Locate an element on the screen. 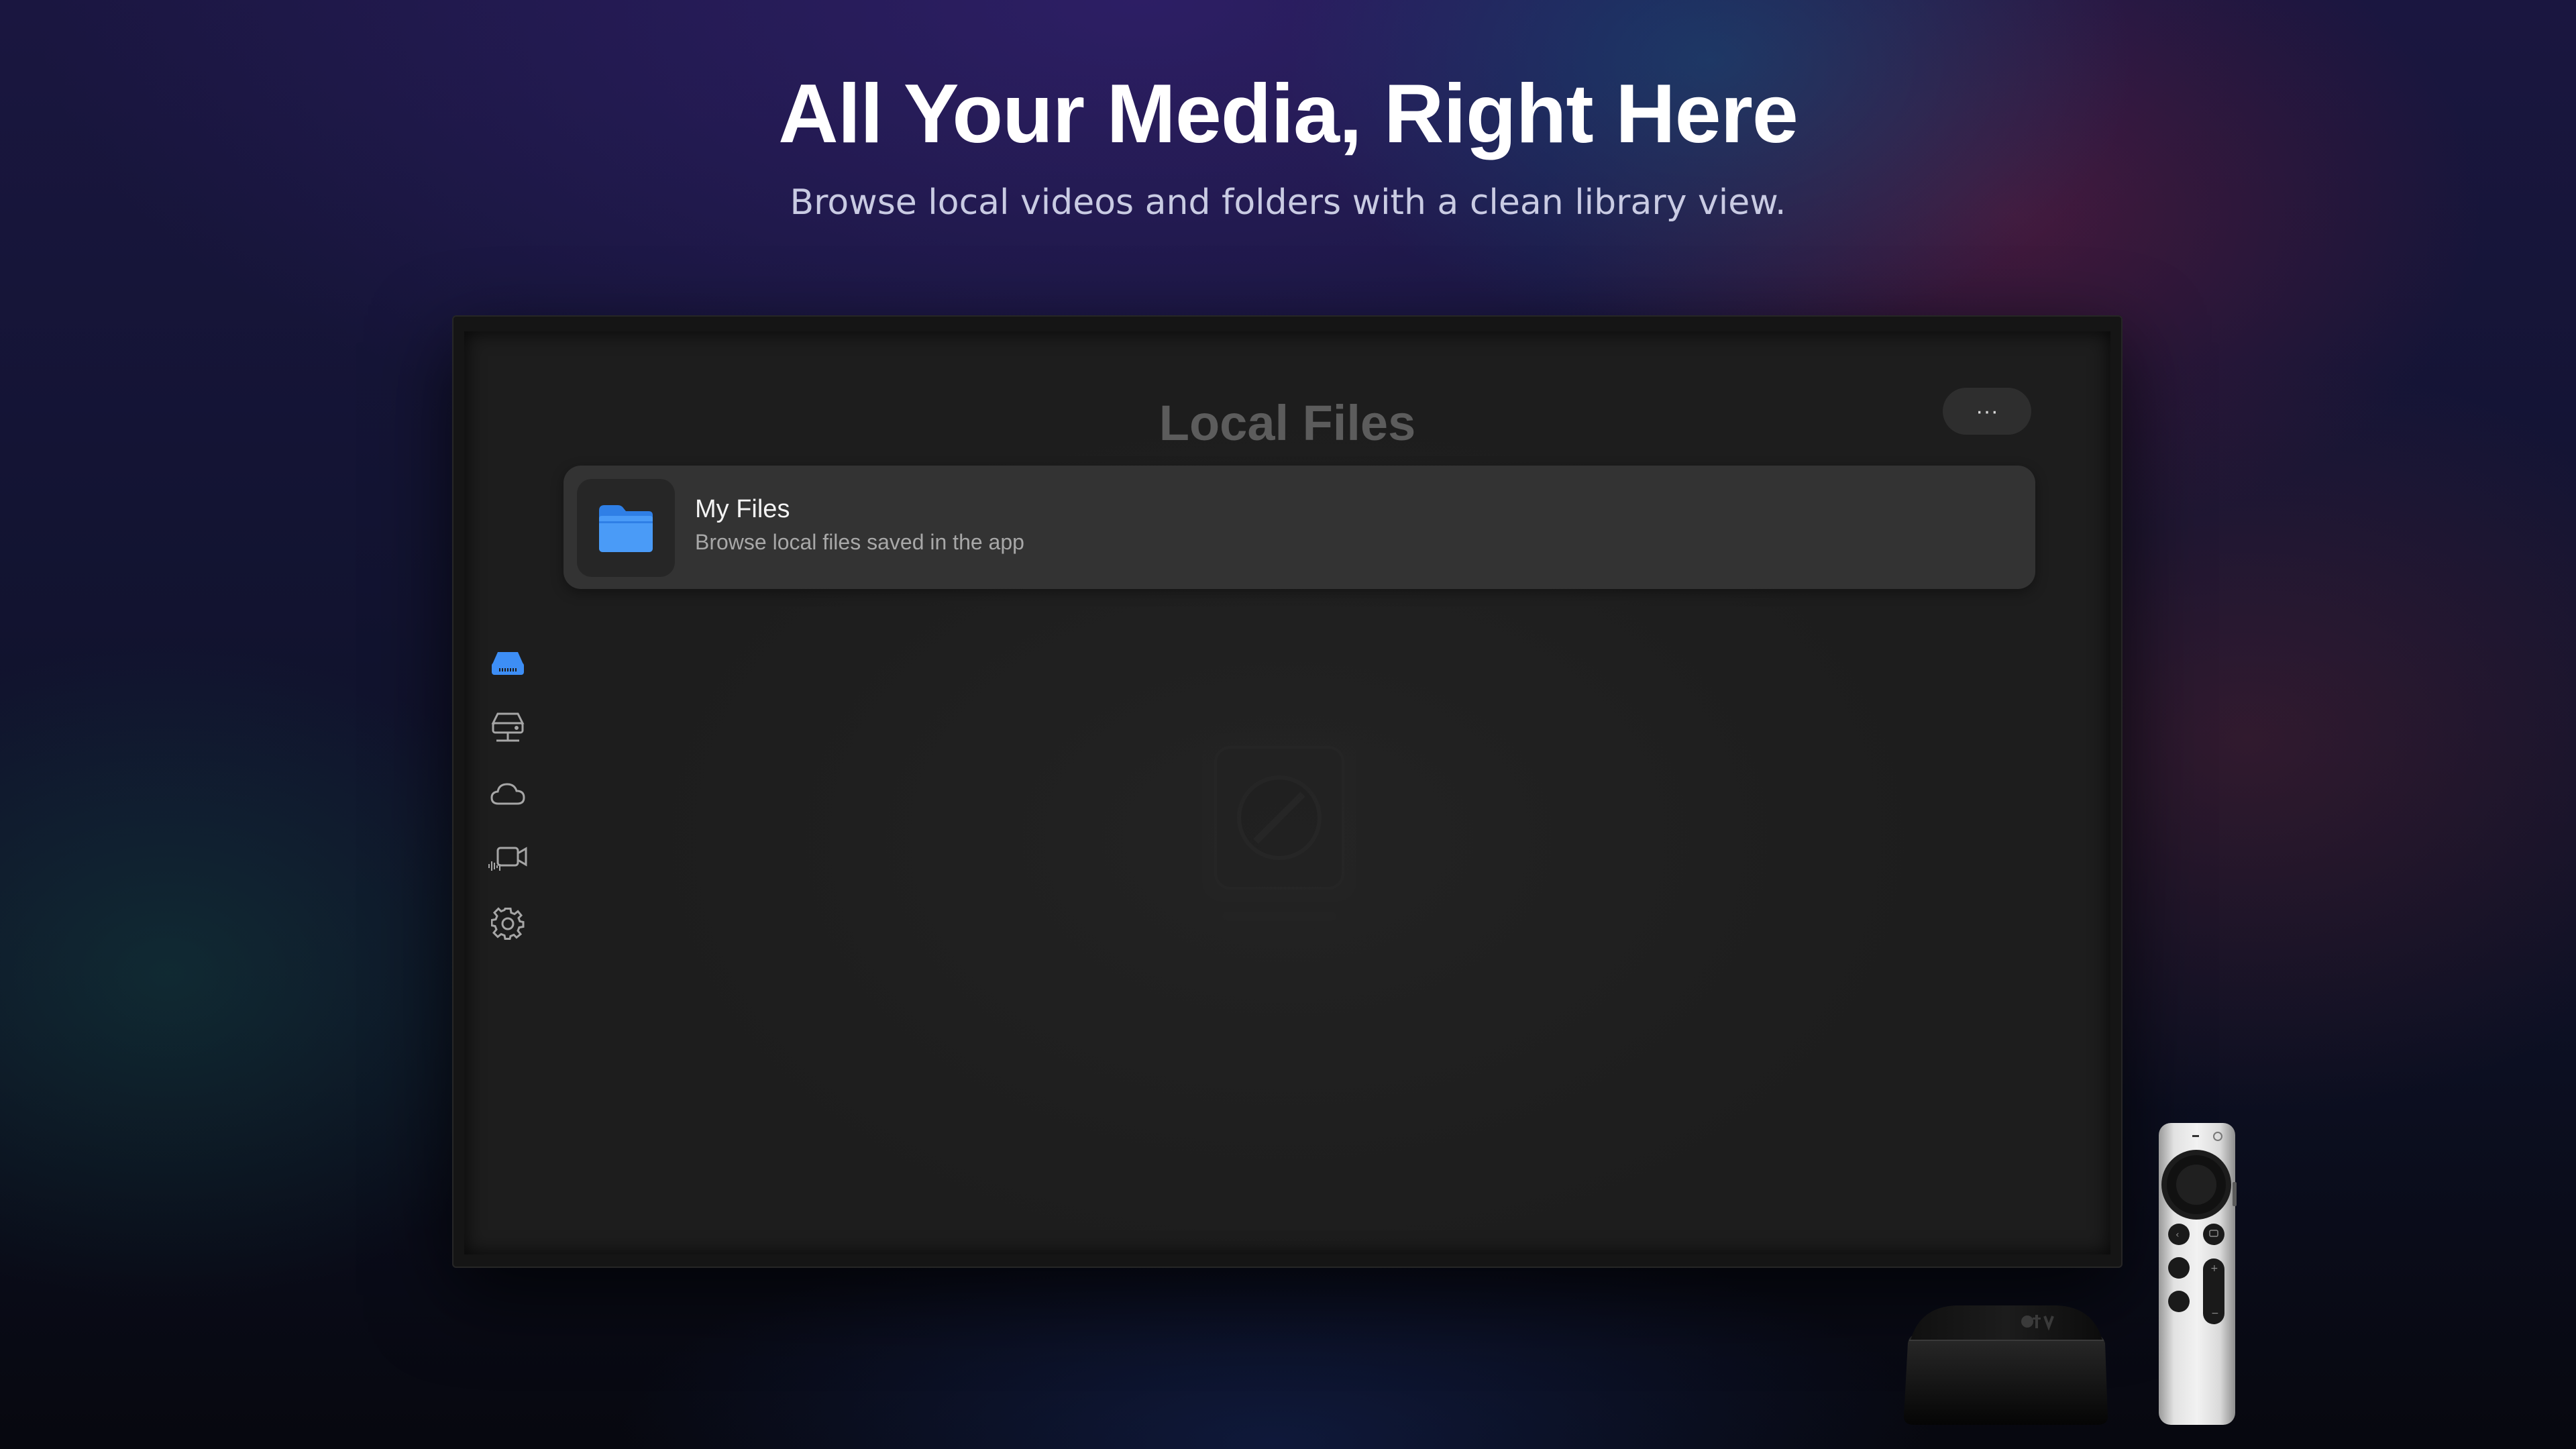 Image resolution: width=2576 pixels, height=1449 pixels. more-options-button: ··· is located at coordinates (1987, 411).